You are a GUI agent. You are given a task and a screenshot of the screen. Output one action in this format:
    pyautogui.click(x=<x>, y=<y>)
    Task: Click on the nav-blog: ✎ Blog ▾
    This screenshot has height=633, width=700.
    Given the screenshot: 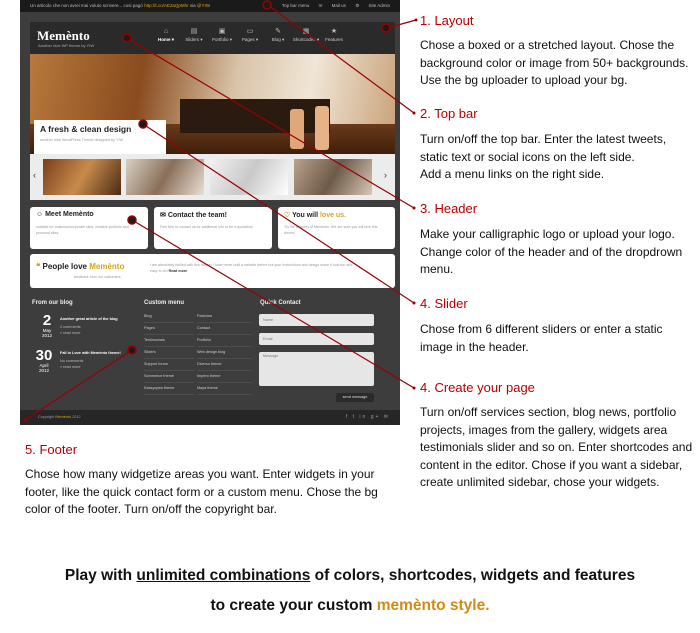 What is the action you would take?
    pyautogui.click(x=278, y=39)
    